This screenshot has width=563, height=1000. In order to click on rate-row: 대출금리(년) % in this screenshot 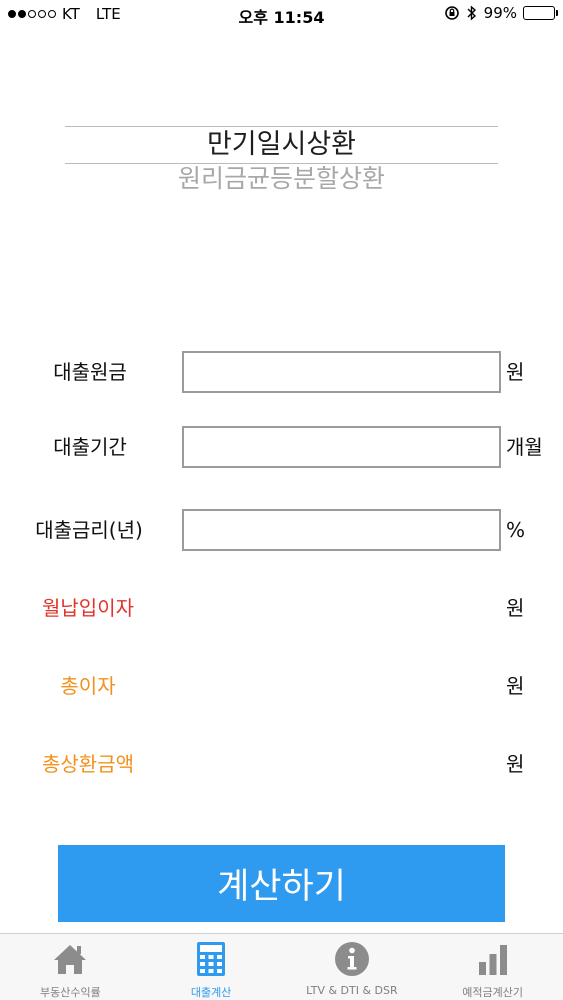, I will do `click(281, 530)`.